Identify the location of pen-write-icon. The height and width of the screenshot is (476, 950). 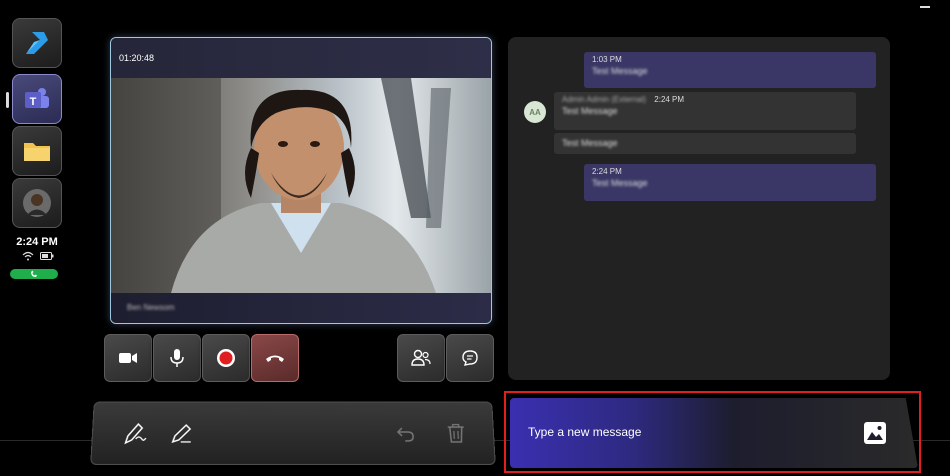
(133, 433).